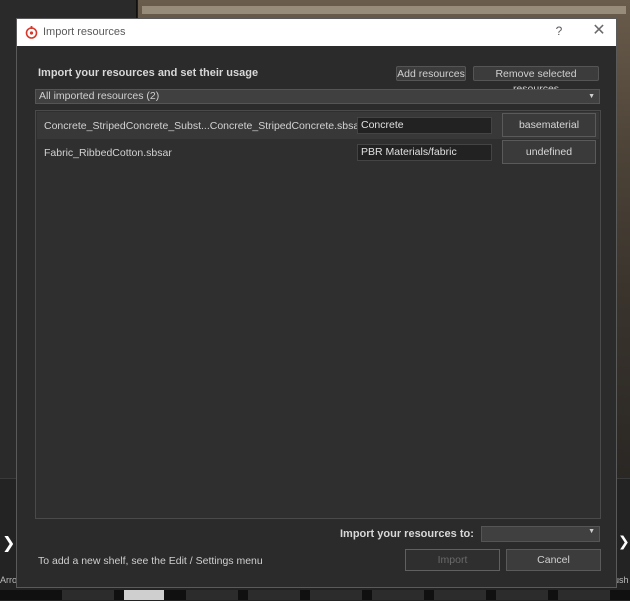  I want to click on close-button: ✕, so click(599, 31).